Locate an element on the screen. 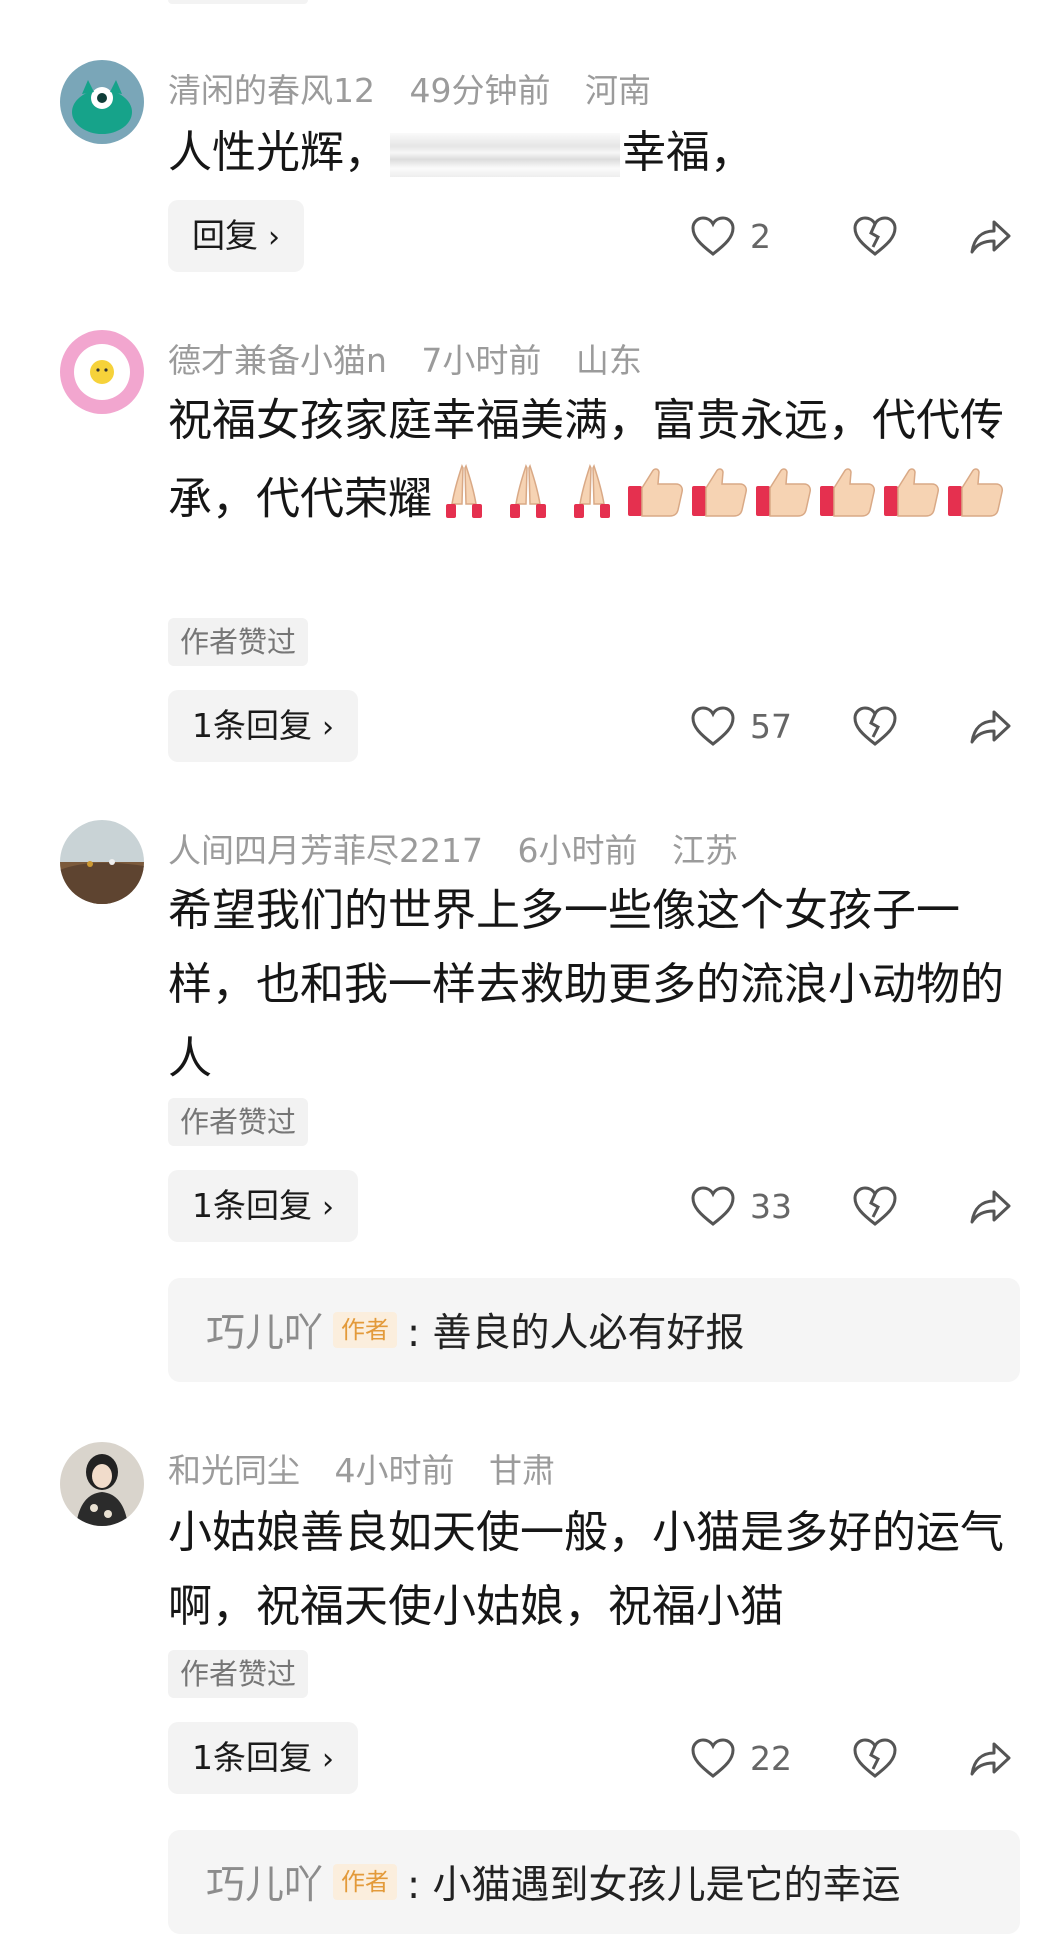 The image size is (1042, 1934). like-button: 22 is located at coordinates (765, 1758).